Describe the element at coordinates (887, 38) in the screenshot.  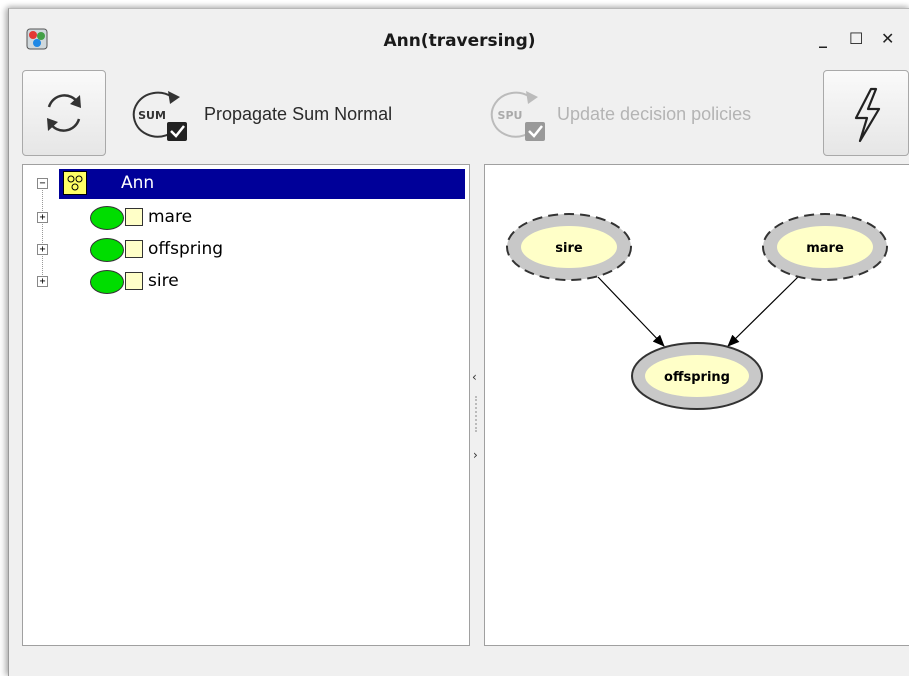
I see `close-button: ✕` at that location.